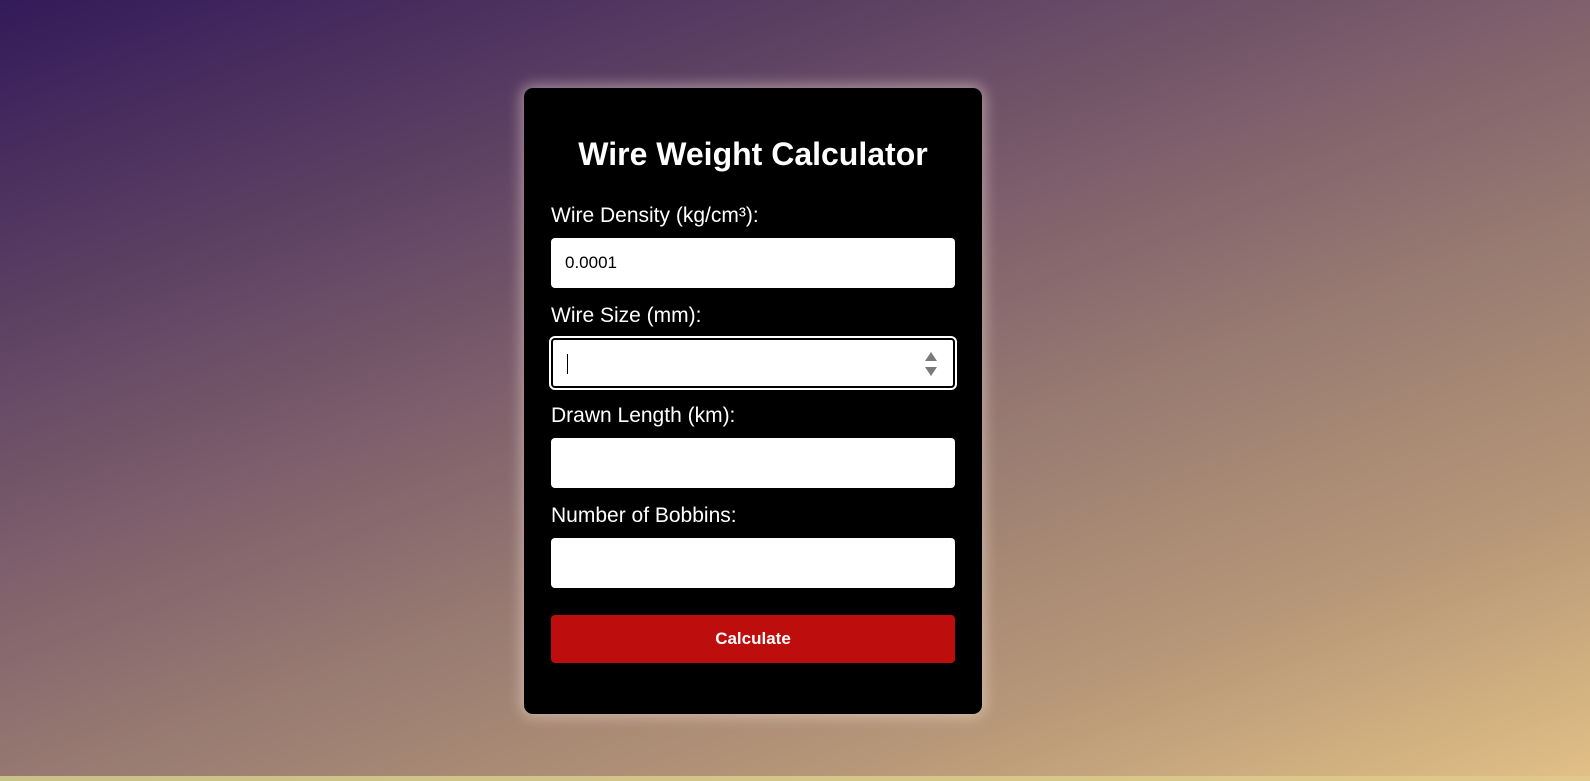 This screenshot has width=1590, height=781. Describe the element at coordinates (795, 778) in the screenshot. I see `bottom-strip` at that location.